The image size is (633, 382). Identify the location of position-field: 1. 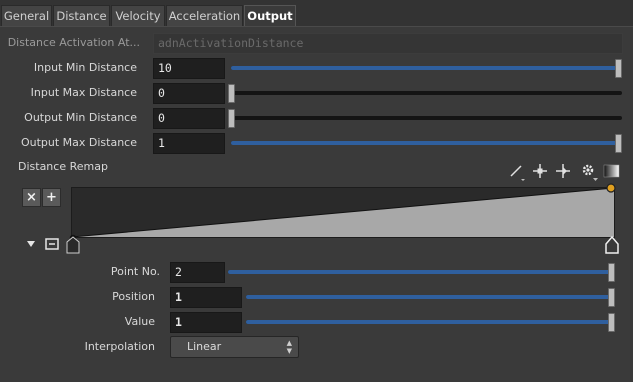
(206, 297).